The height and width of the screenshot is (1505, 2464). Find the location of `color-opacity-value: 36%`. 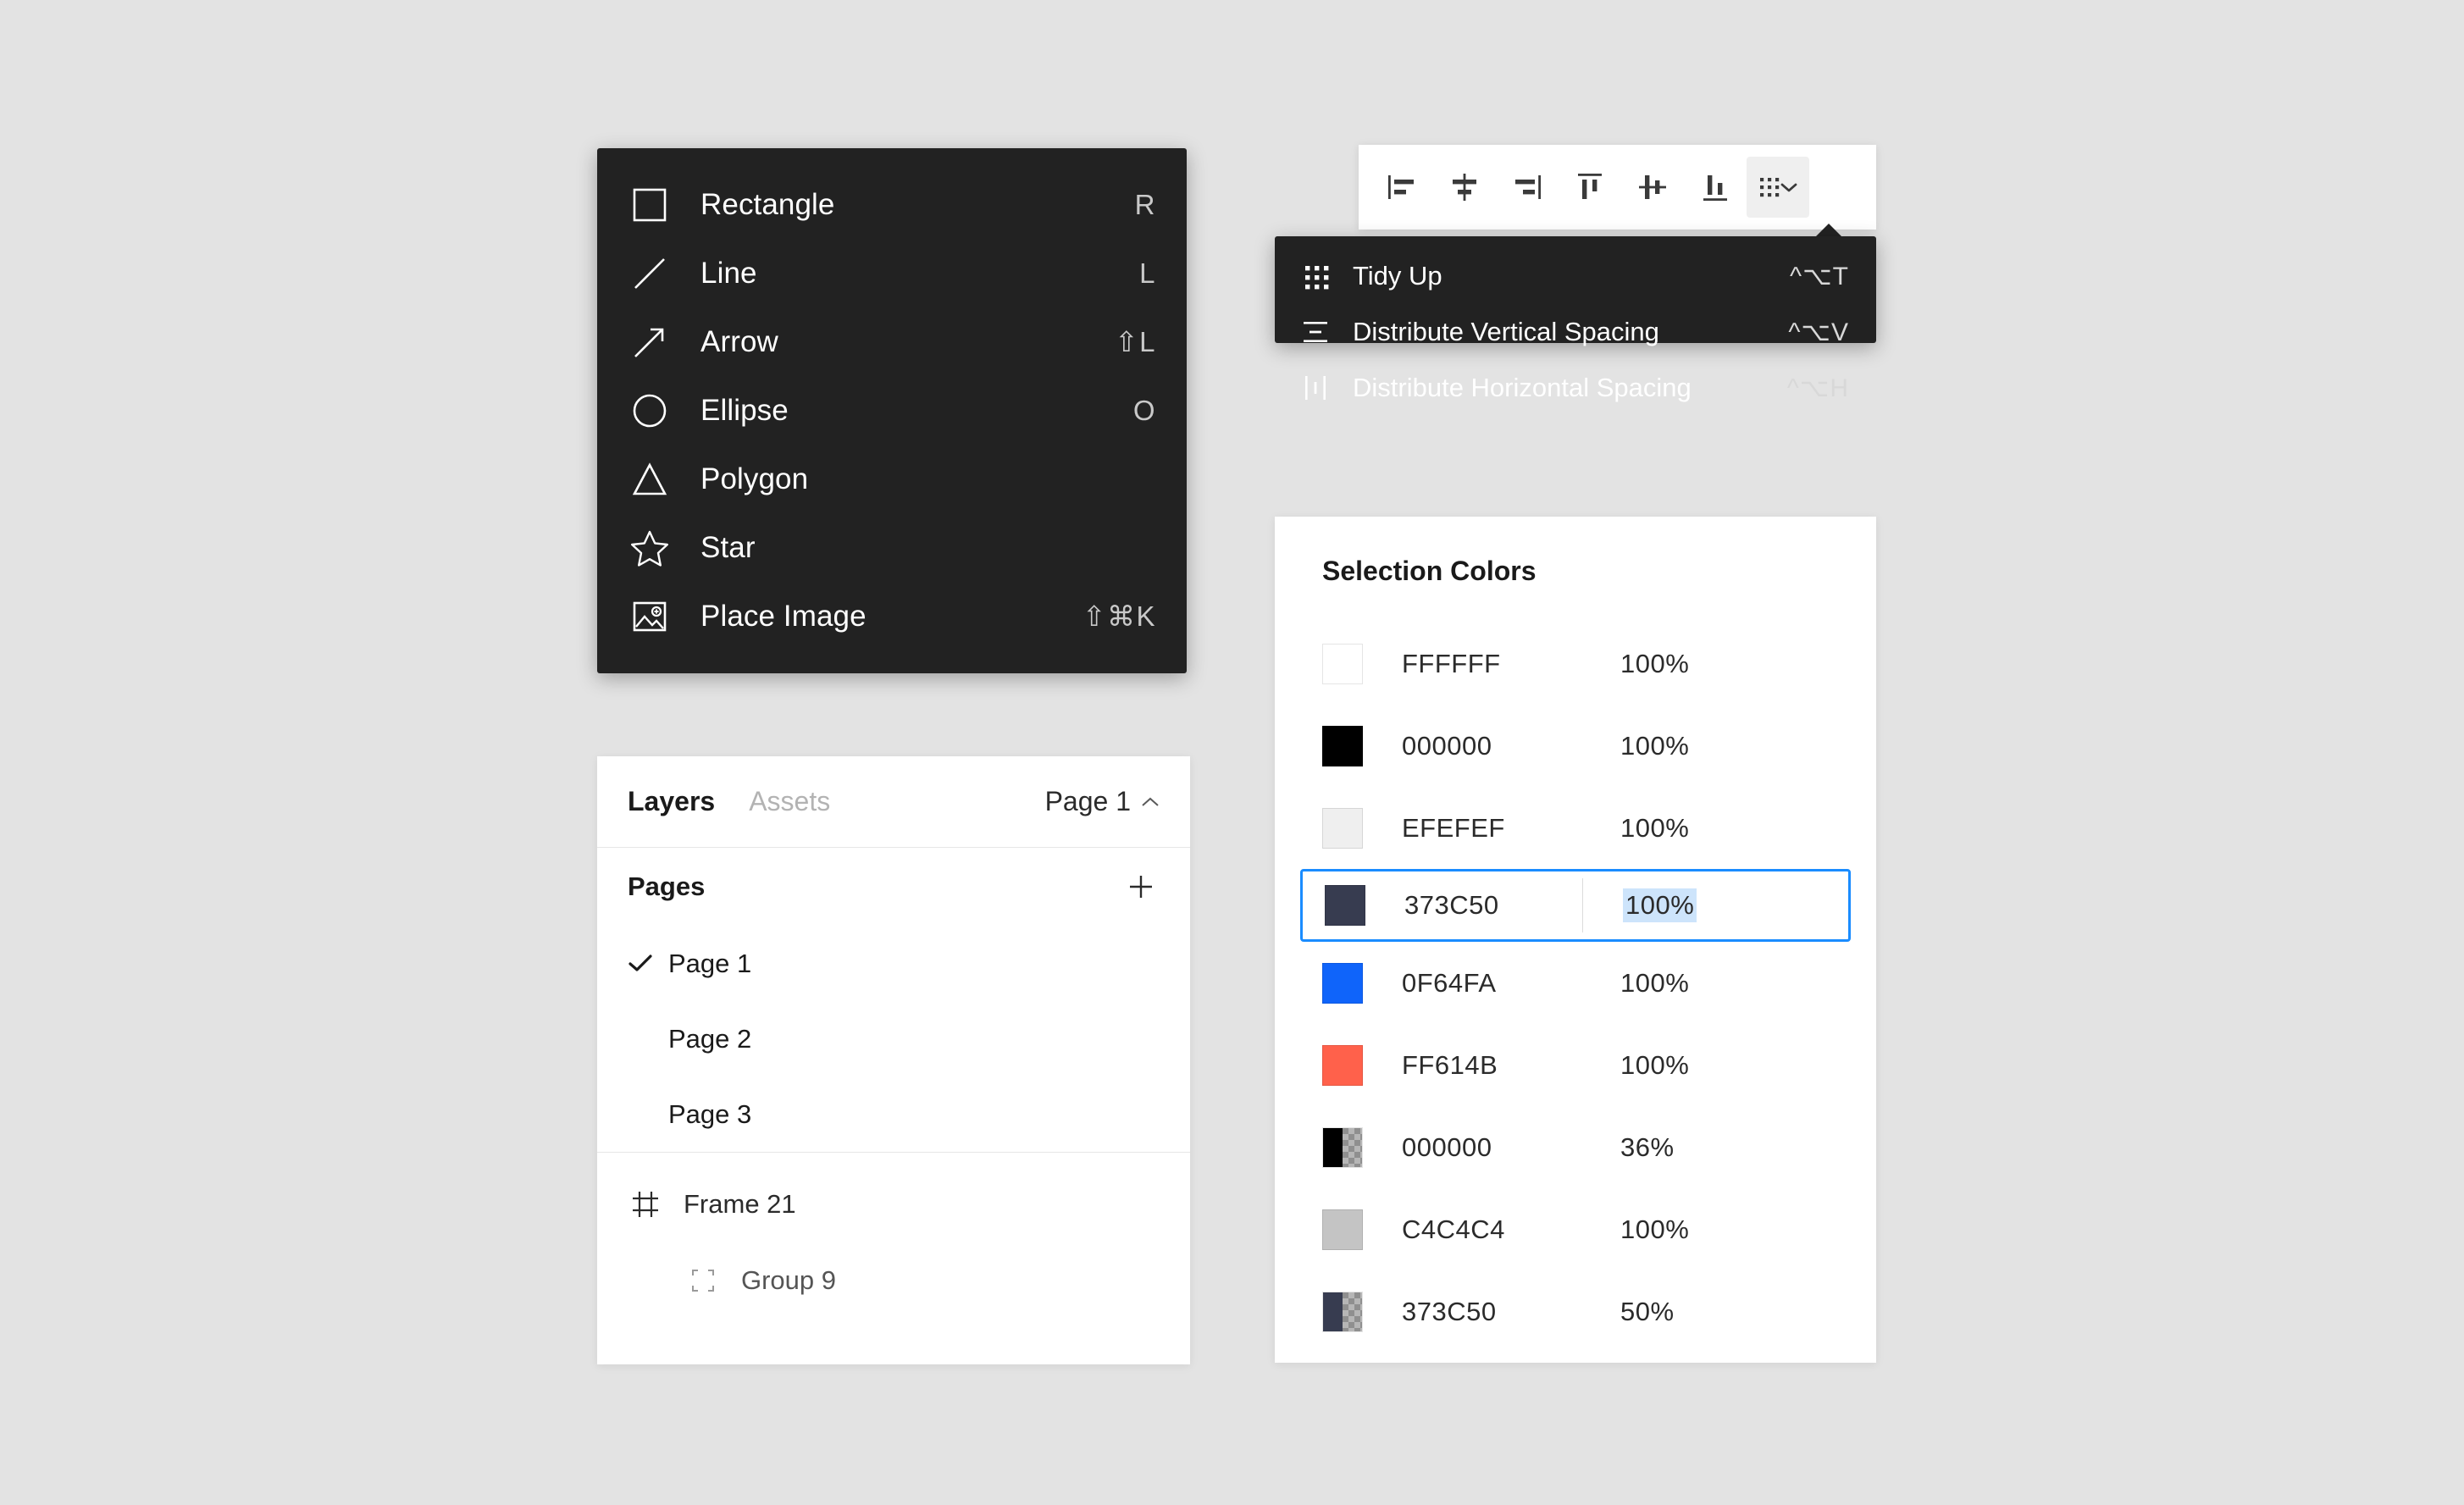

color-opacity-value: 36% is located at coordinates (1647, 1147).